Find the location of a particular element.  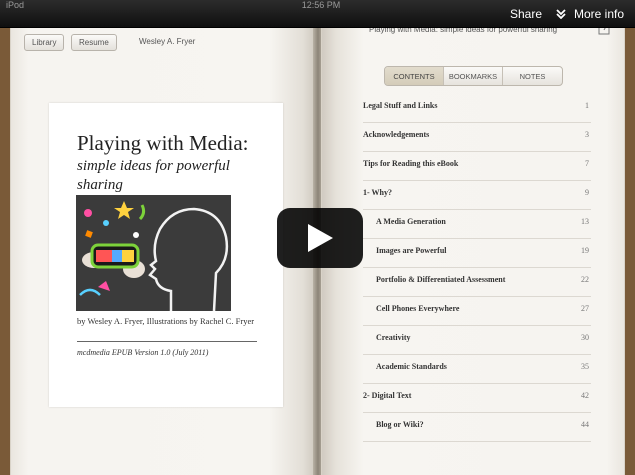

video-overlay-bar: iPod 12:56 PM Share More info is located at coordinates (317, 14).